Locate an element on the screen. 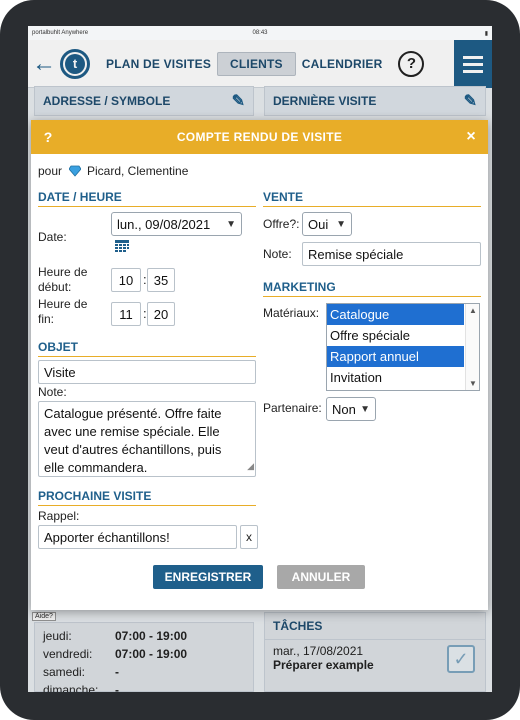  materials-option: Rapport annuel is located at coordinates (395, 356).